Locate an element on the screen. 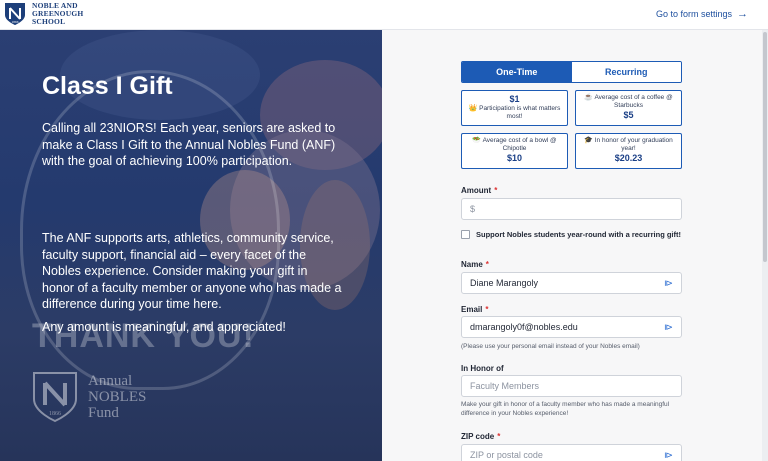 This screenshot has height=461, width=768. coffee-icon: ☕ is located at coordinates (588, 97).